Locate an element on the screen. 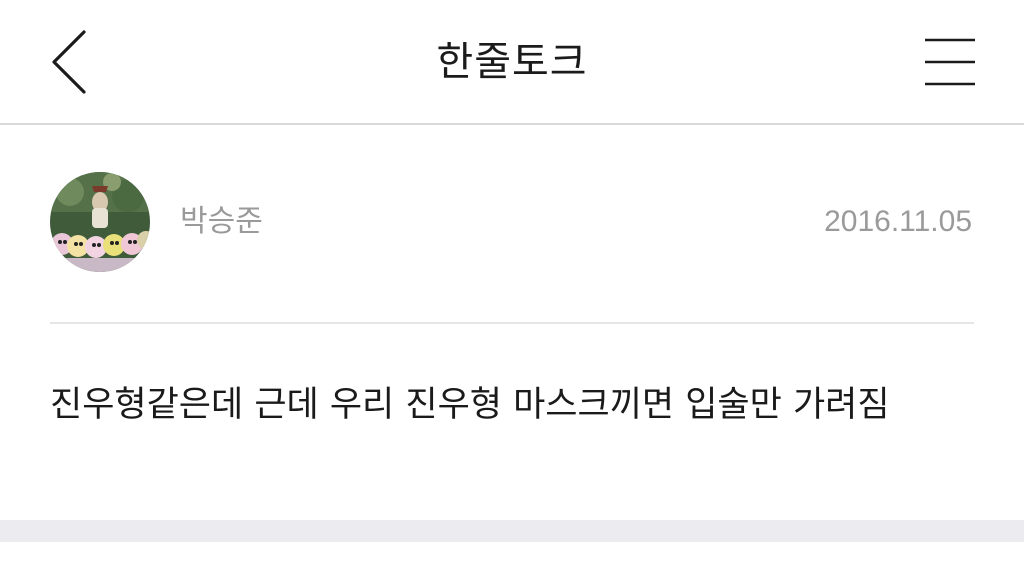  comment-text: 진우형같은데 근데 우리 진우형 마스크끼면 입술만 가려짐 is located at coordinates (470, 405).